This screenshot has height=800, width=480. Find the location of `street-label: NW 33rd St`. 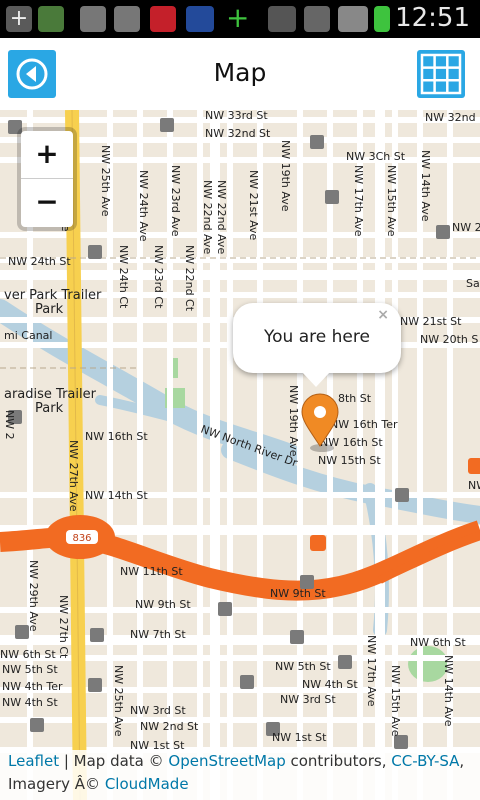

street-label: NW 33rd St is located at coordinates (236, 116).